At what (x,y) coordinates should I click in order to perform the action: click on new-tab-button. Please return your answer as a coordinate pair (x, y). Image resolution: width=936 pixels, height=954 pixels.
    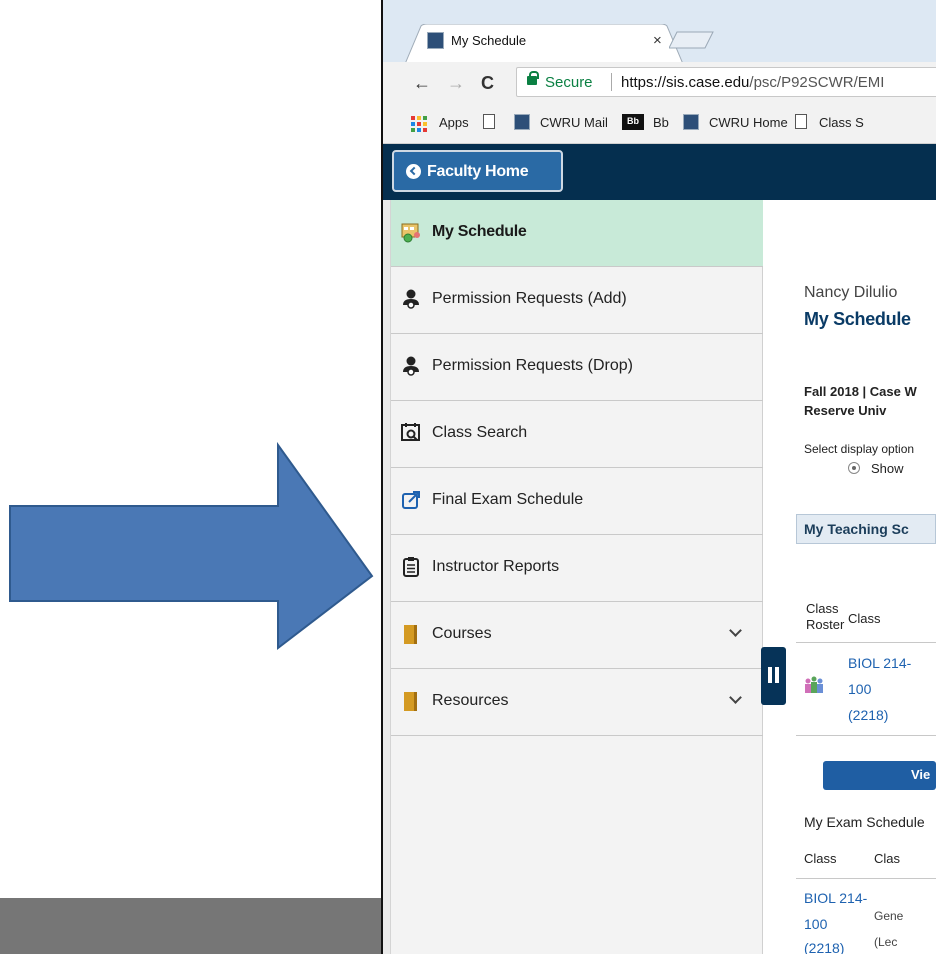
    Looking at the image, I should click on (694, 40).